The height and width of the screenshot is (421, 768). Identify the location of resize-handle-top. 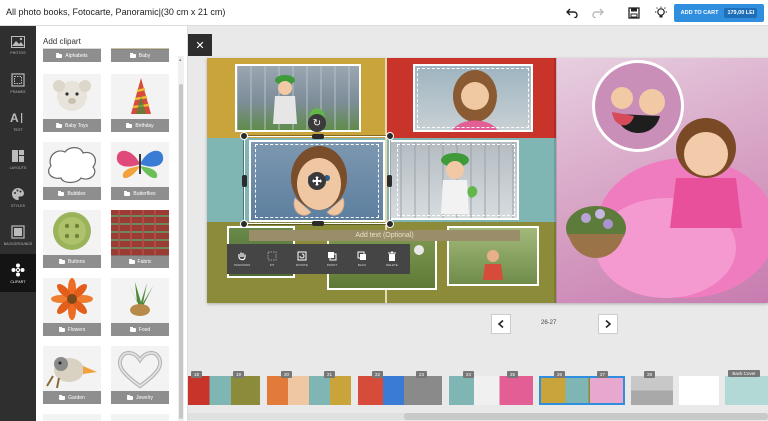
(318, 136).